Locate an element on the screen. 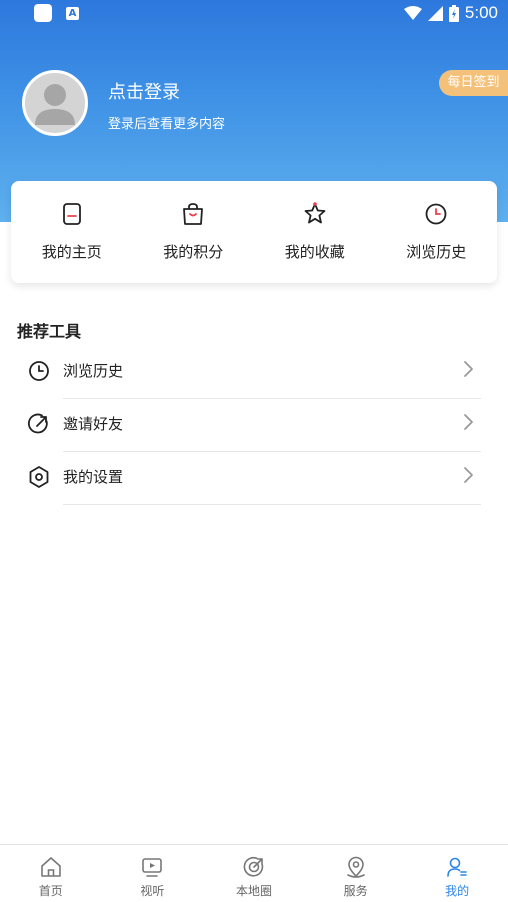  hexagon-settings-icon is located at coordinates (39, 477).